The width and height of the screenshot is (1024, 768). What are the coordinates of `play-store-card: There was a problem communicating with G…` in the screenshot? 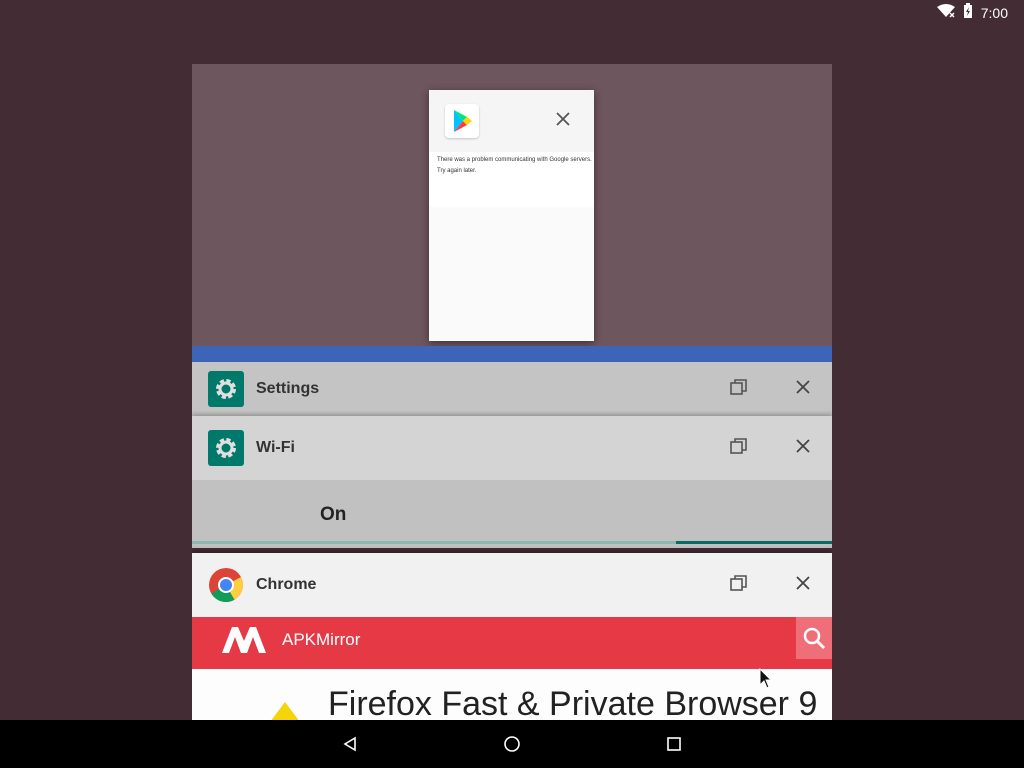 It's located at (511, 215).